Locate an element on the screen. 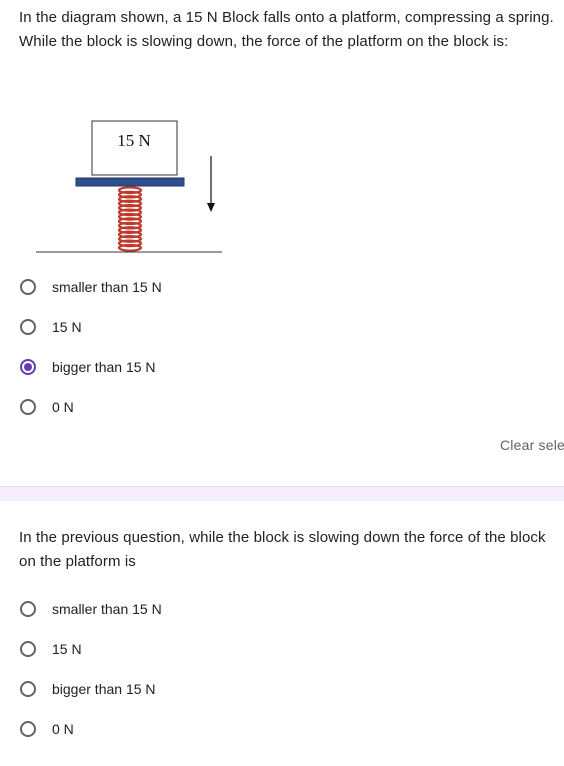 The height and width of the screenshot is (766, 564). spring is located at coordinates (130, 219).